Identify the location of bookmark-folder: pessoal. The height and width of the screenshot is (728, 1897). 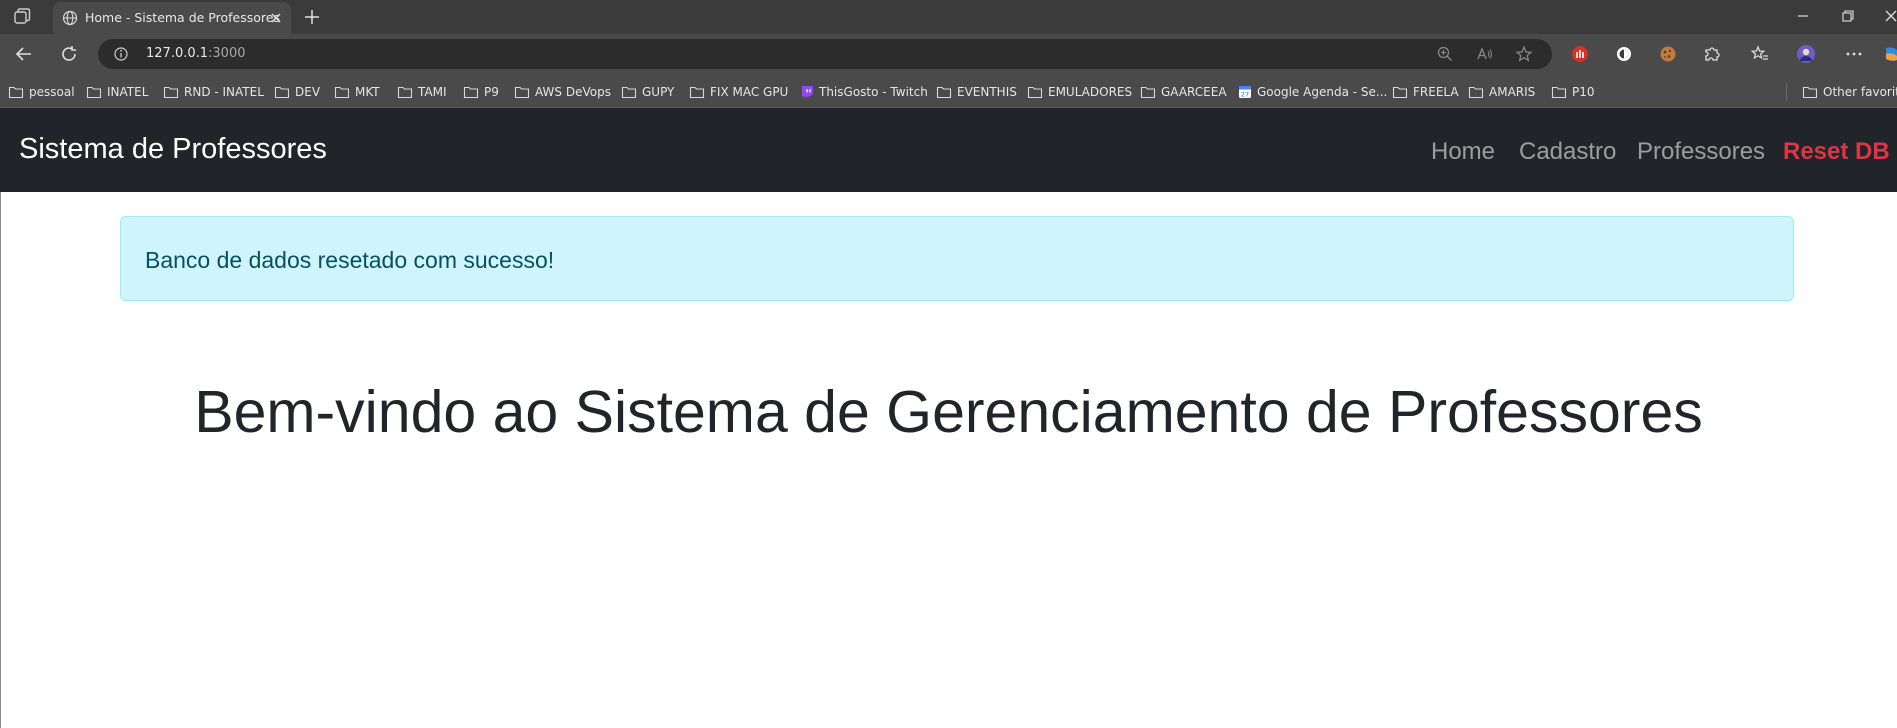
(41, 92).